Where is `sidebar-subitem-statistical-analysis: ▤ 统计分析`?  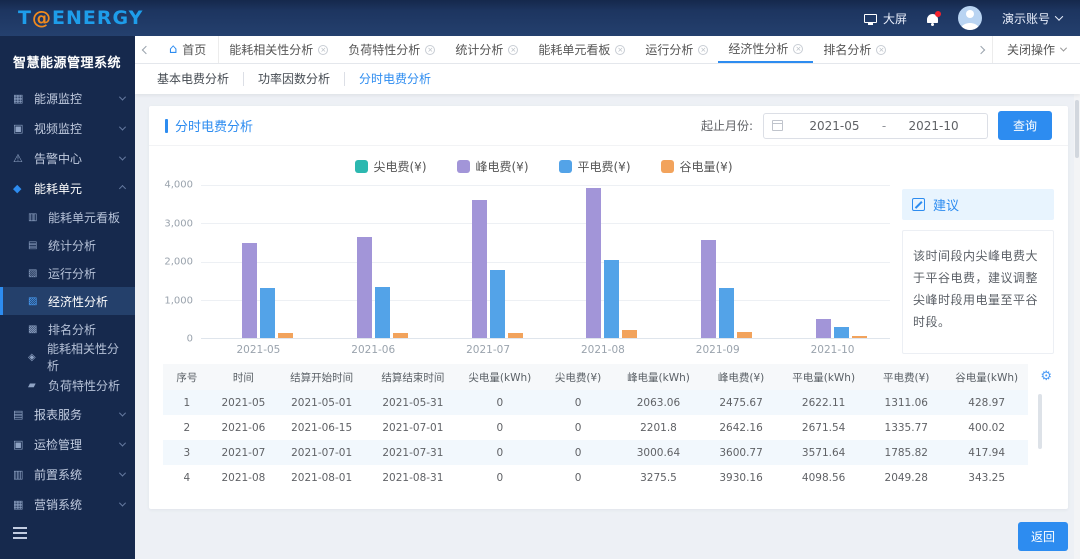 sidebar-subitem-statistical-analysis: ▤ 统计分析 is located at coordinates (67, 245).